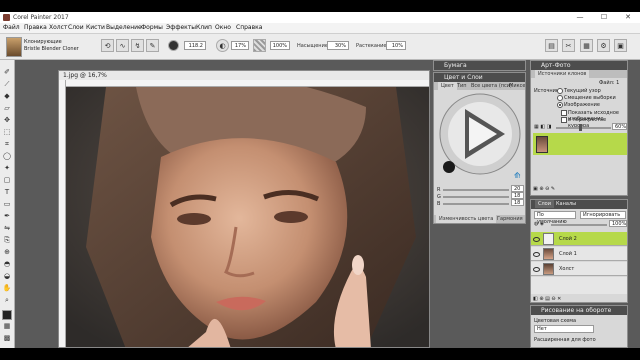 The image size is (640, 360). I want to click on dropper-tool-icon: ⟋, so click(7, 84).